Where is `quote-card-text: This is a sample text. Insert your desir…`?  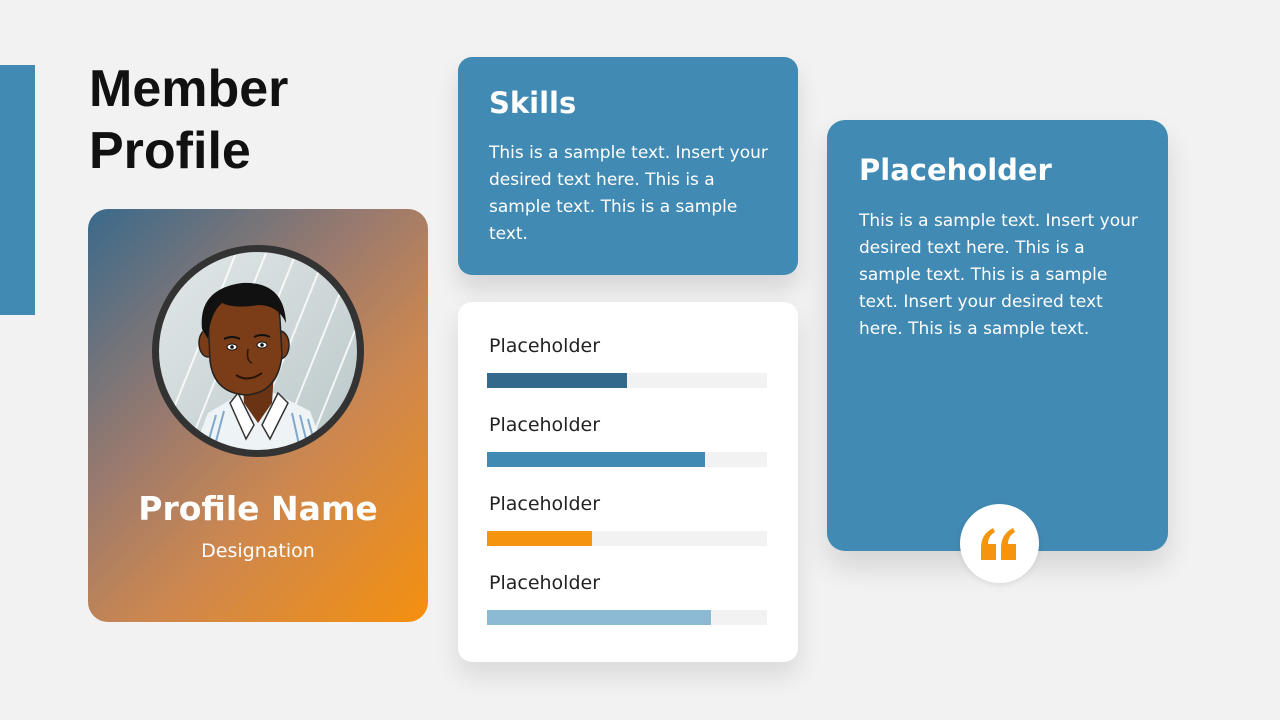
quote-card-text: This is a sample text. Insert your desir… is located at coordinates (998, 275).